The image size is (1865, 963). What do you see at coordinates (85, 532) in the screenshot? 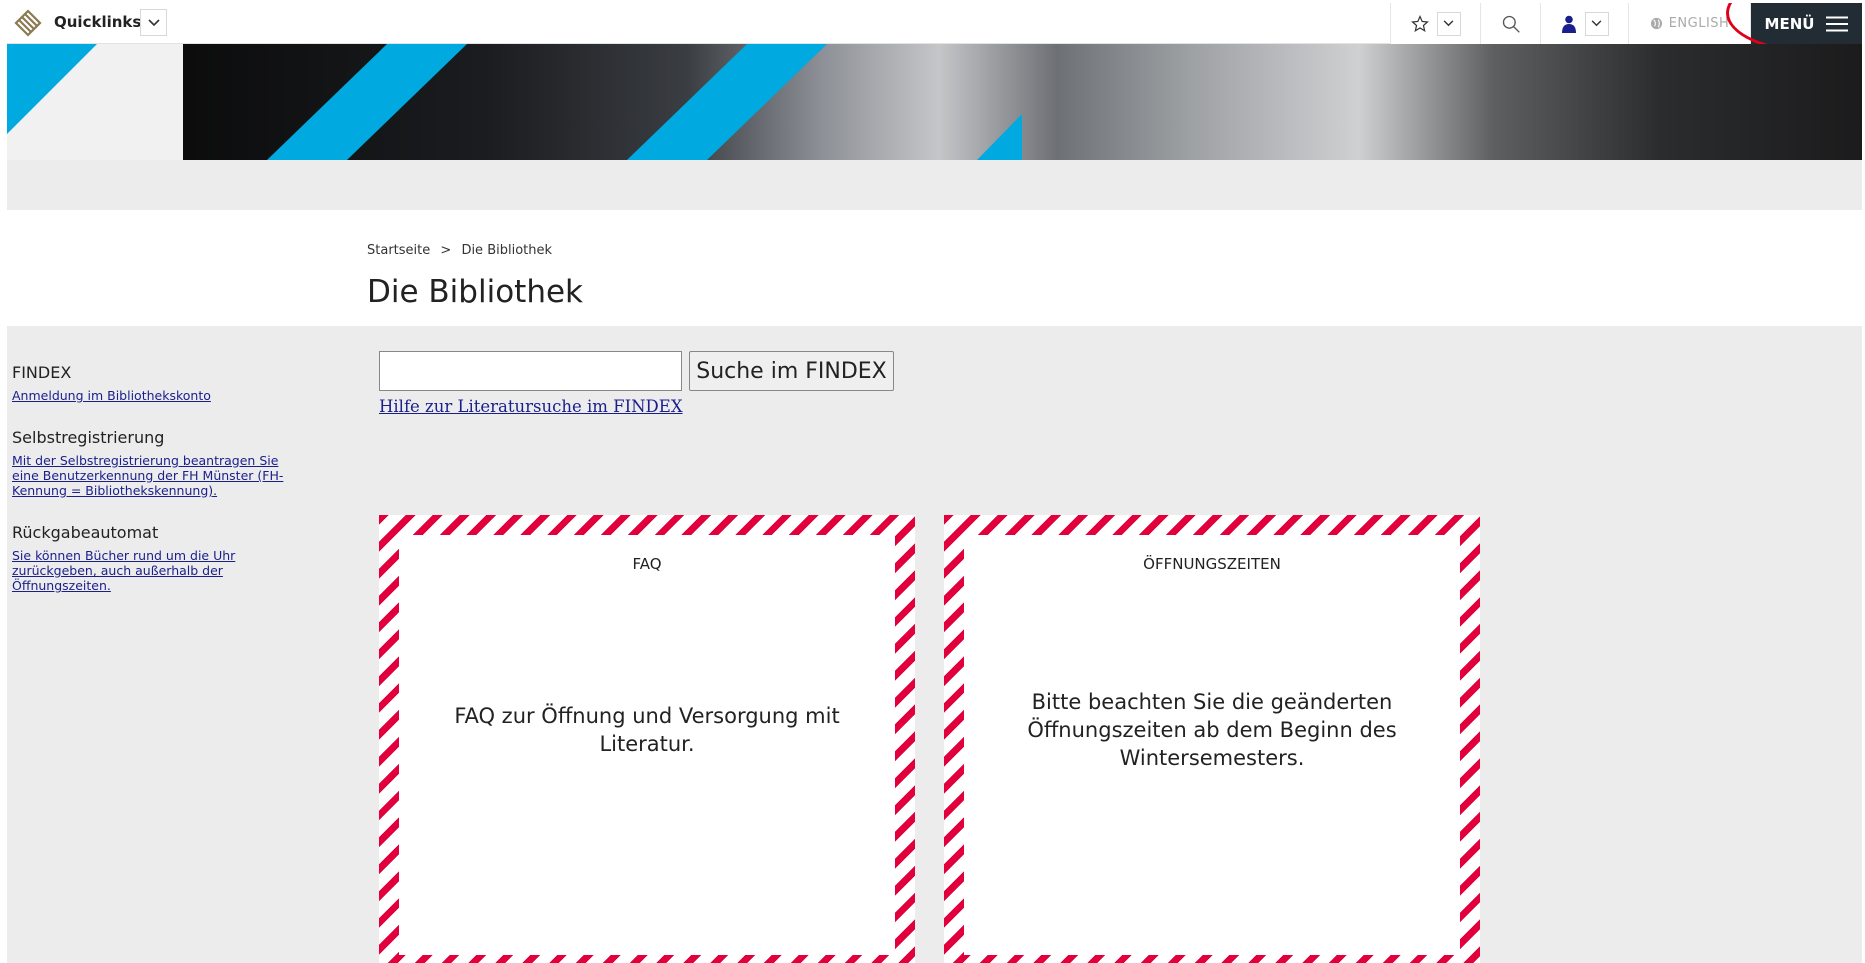
I see `sidebar-heading-return-machine: Rückgabeautomat` at bounding box center [85, 532].